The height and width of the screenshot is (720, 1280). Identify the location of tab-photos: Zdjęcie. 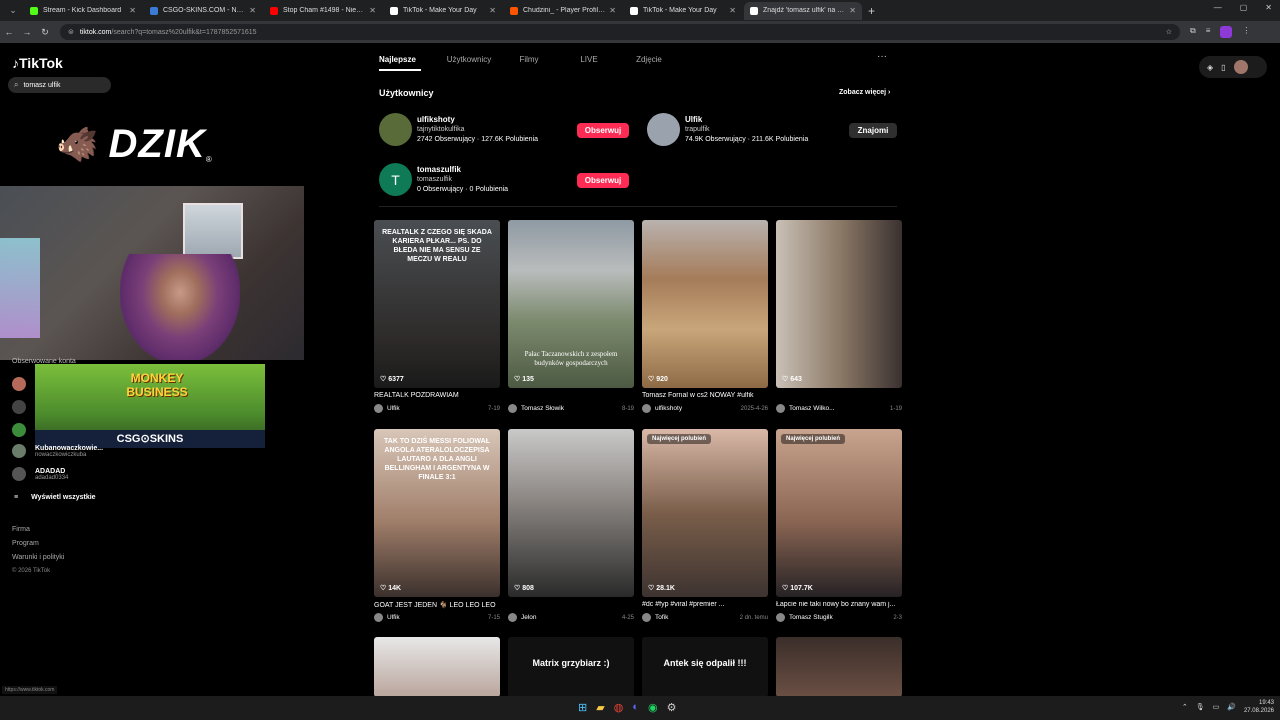
(649, 63).